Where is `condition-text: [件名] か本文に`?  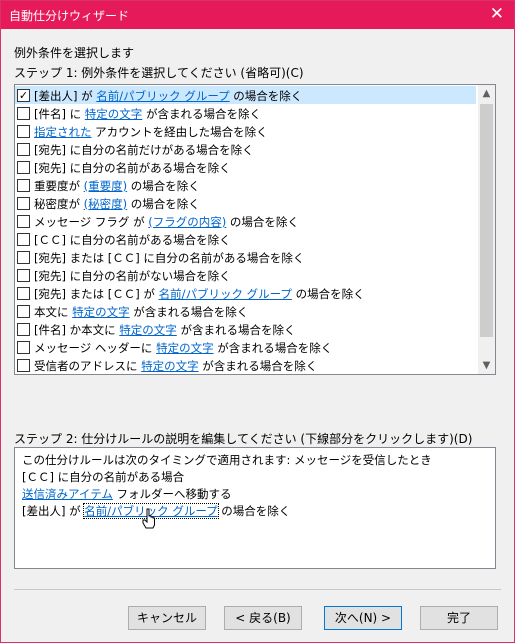 condition-text: [件名] か本文に is located at coordinates (77, 330).